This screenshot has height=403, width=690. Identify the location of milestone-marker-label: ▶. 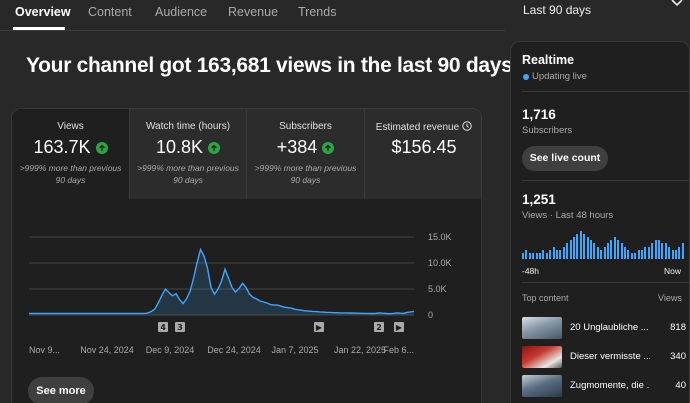
(399, 327).